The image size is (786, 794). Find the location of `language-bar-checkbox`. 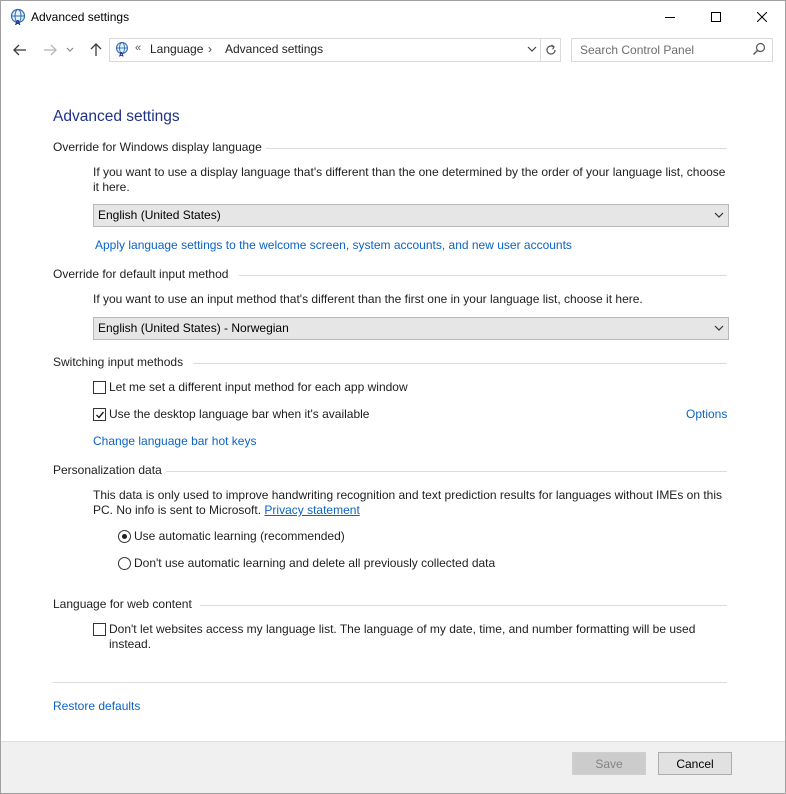

language-bar-checkbox is located at coordinates (99, 414).